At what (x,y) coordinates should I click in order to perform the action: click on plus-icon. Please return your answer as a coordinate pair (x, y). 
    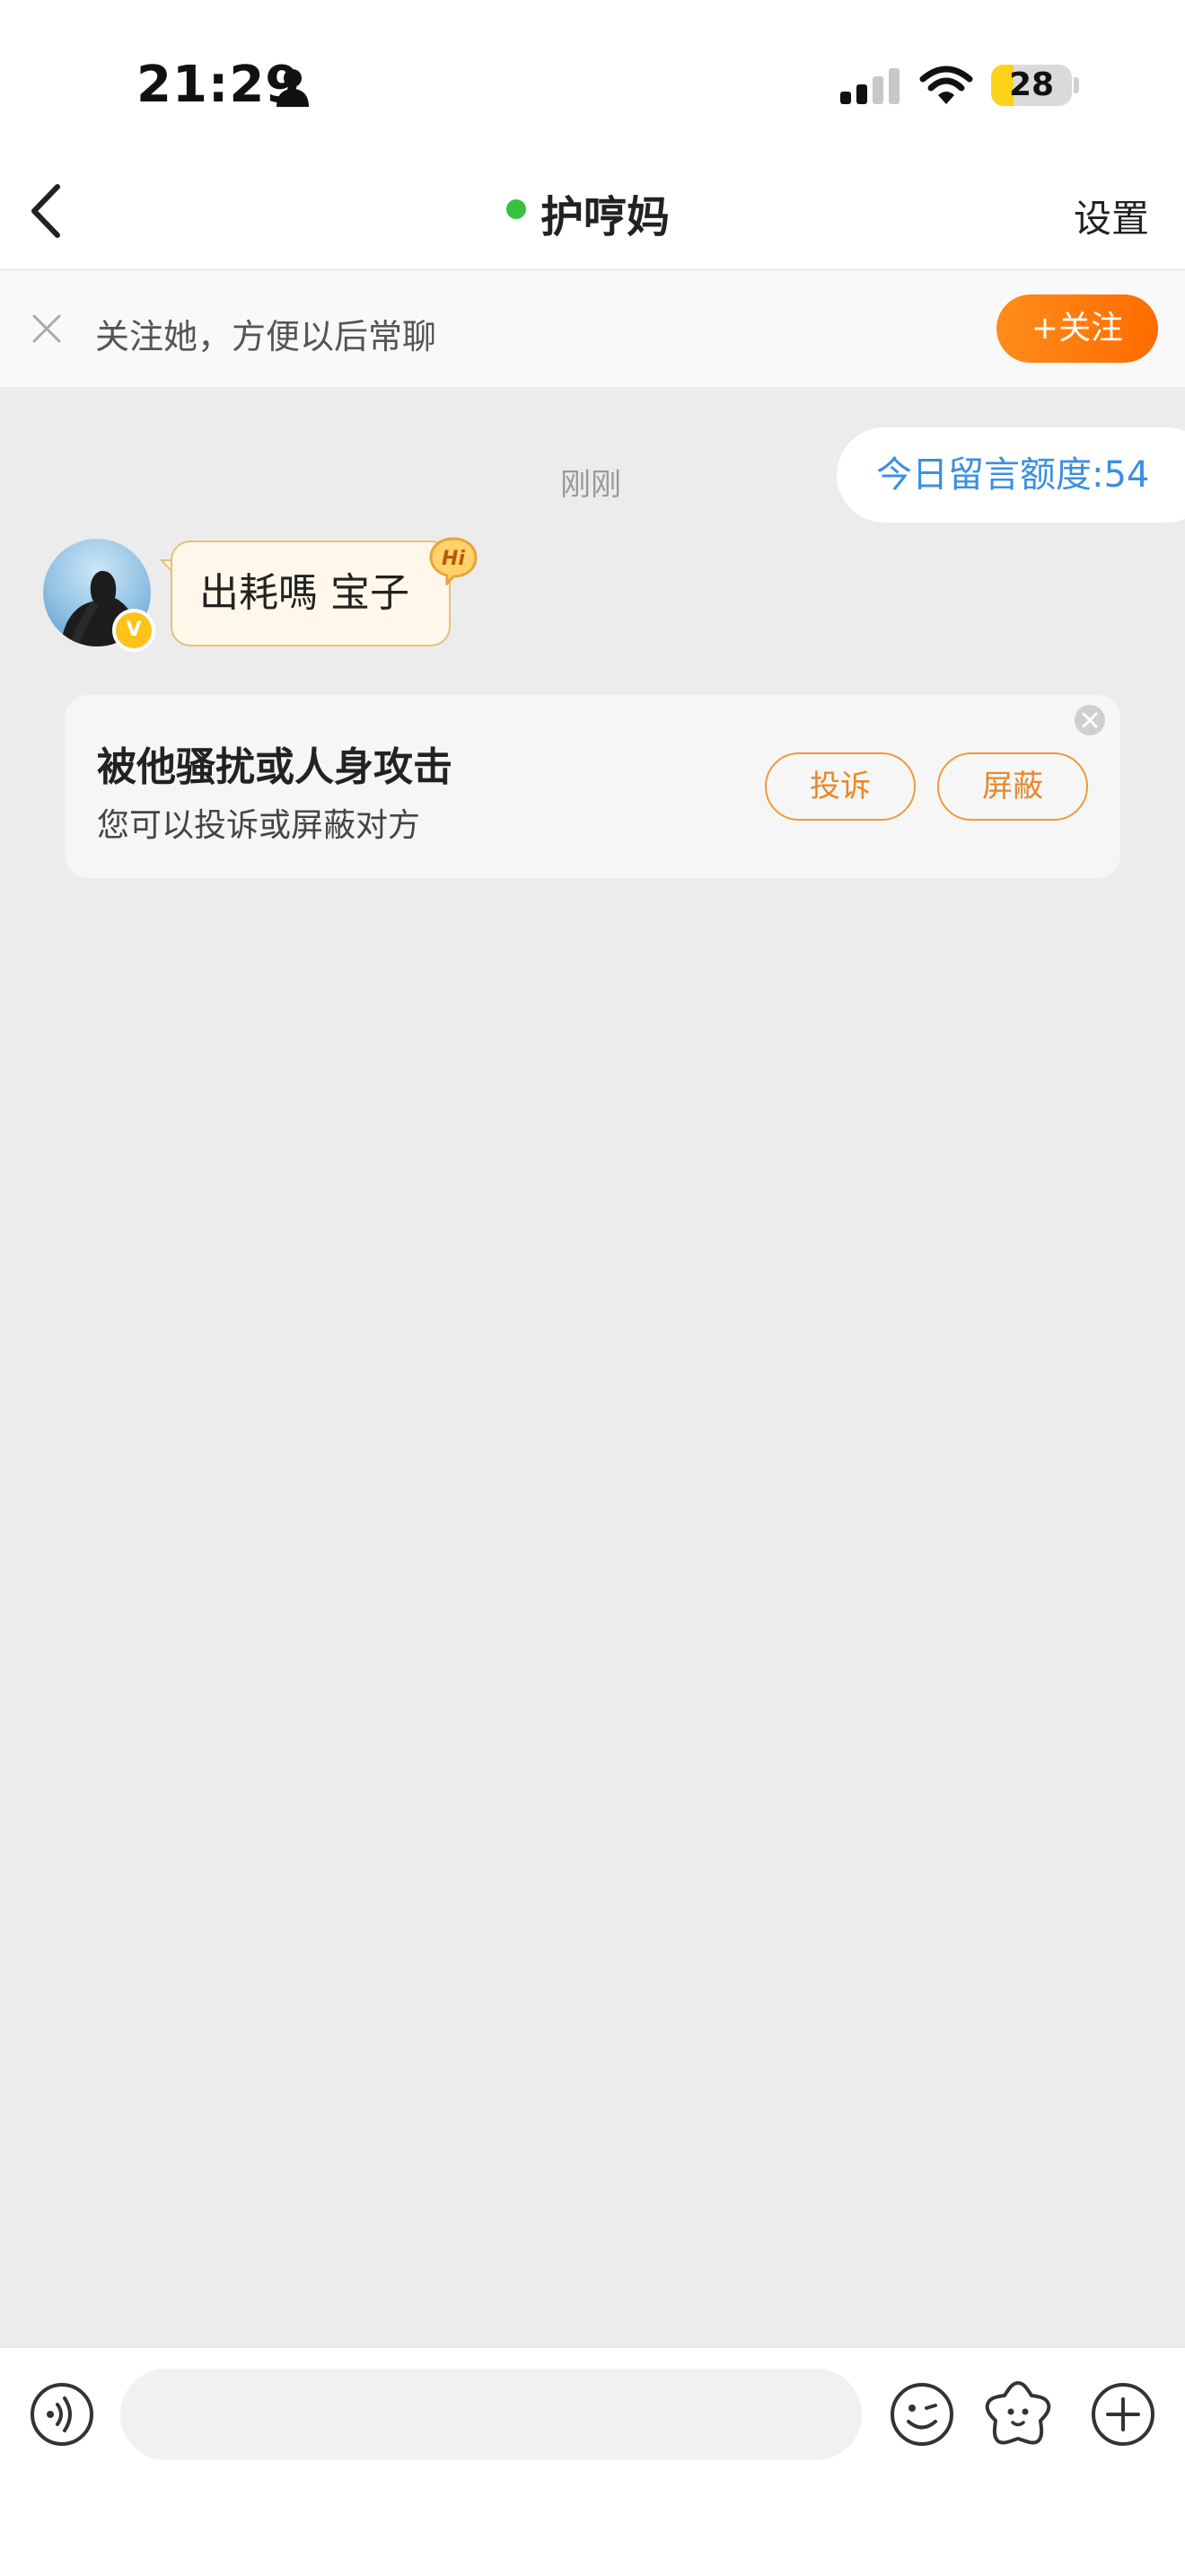
    Looking at the image, I should click on (1123, 2414).